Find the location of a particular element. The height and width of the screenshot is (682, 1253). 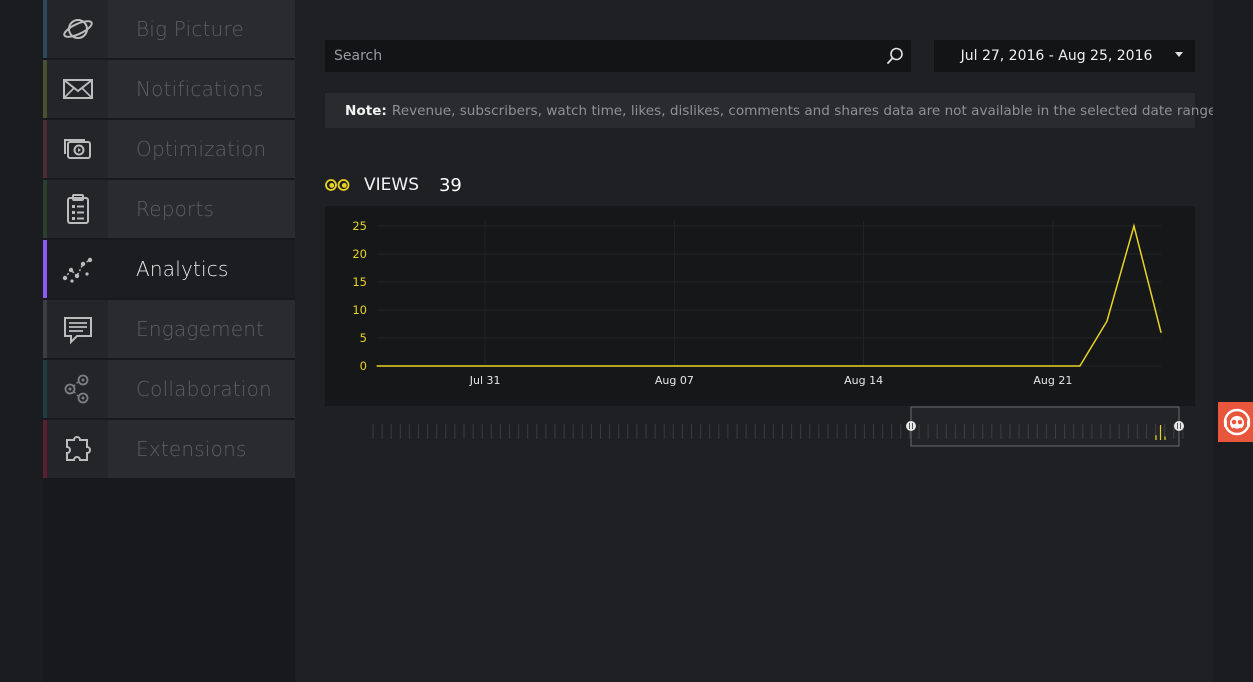

scatter-chart-icon is located at coordinates (77, 269).